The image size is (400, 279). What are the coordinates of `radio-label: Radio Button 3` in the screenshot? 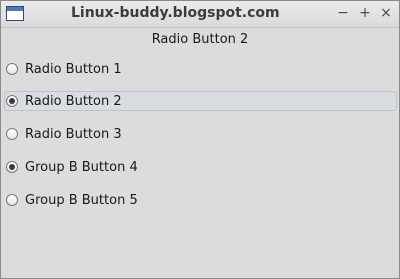 It's located at (73, 134).